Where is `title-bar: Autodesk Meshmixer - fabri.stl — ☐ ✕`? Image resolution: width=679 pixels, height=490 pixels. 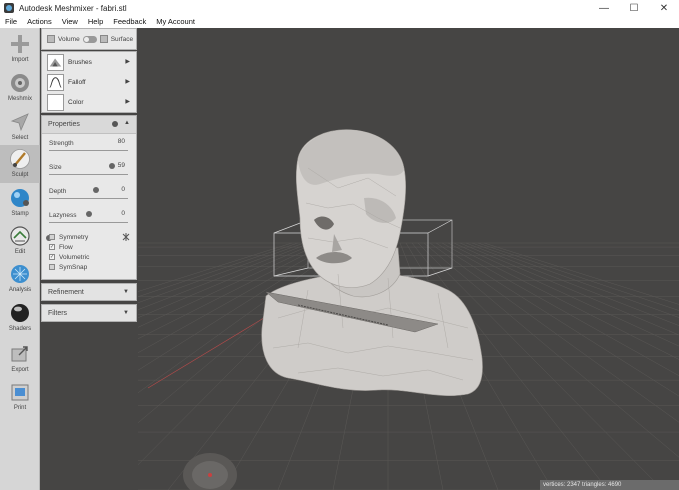
title-bar: Autodesk Meshmixer - fabri.stl — ☐ ✕ is located at coordinates (339, 8).